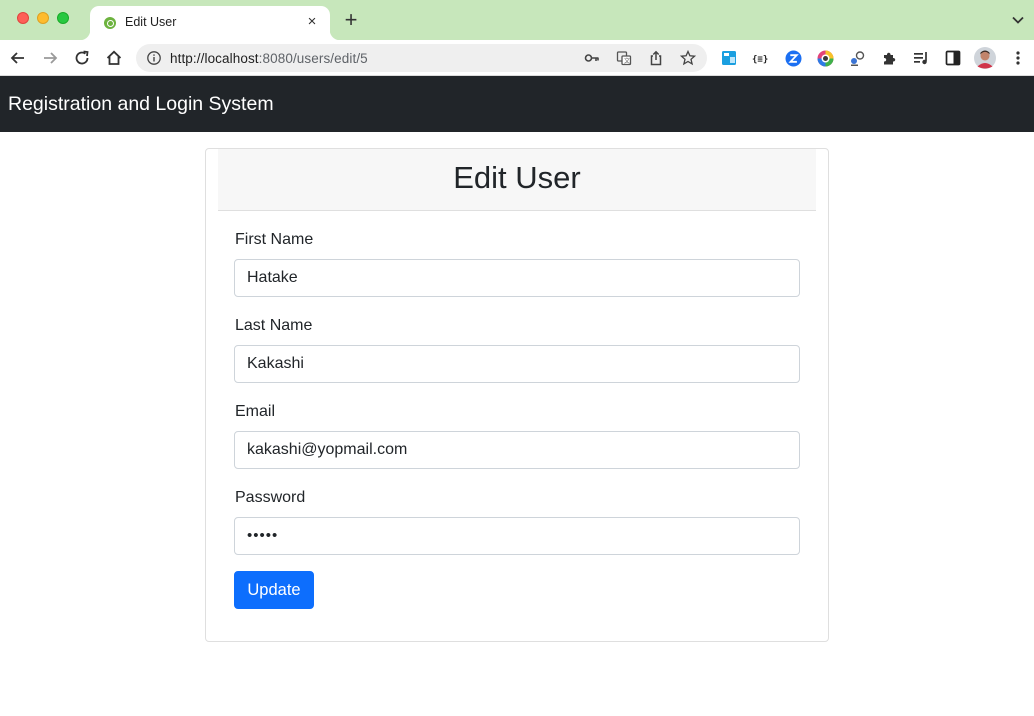  What do you see at coordinates (517, 536) in the screenshot?
I see `password-input: •••••` at bounding box center [517, 536].